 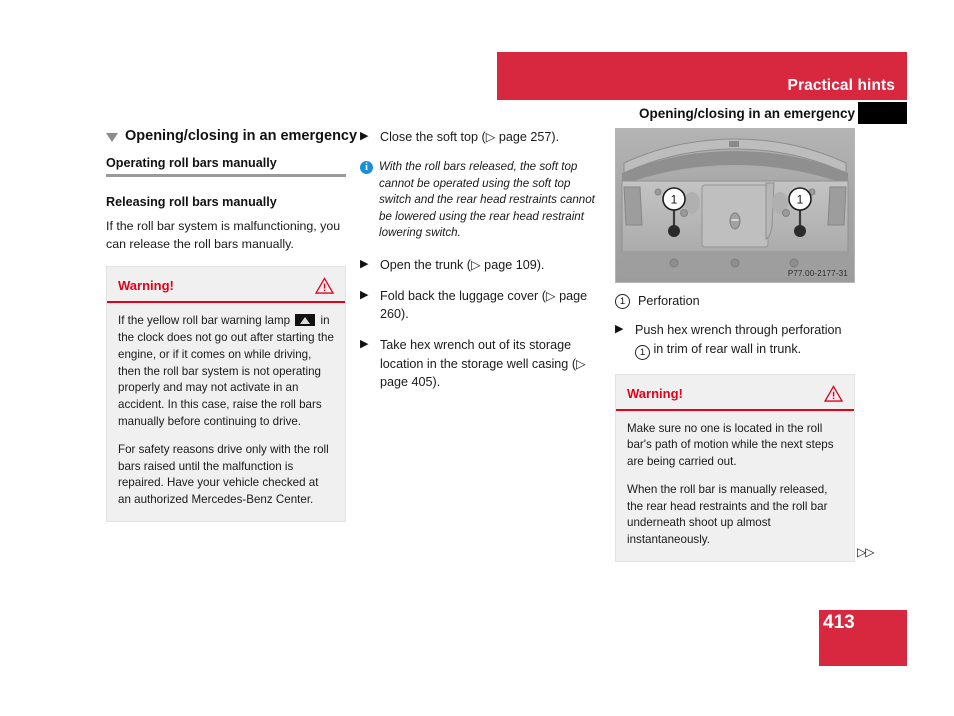 I want to click on info-icon: i, so click(x=366, y=168).